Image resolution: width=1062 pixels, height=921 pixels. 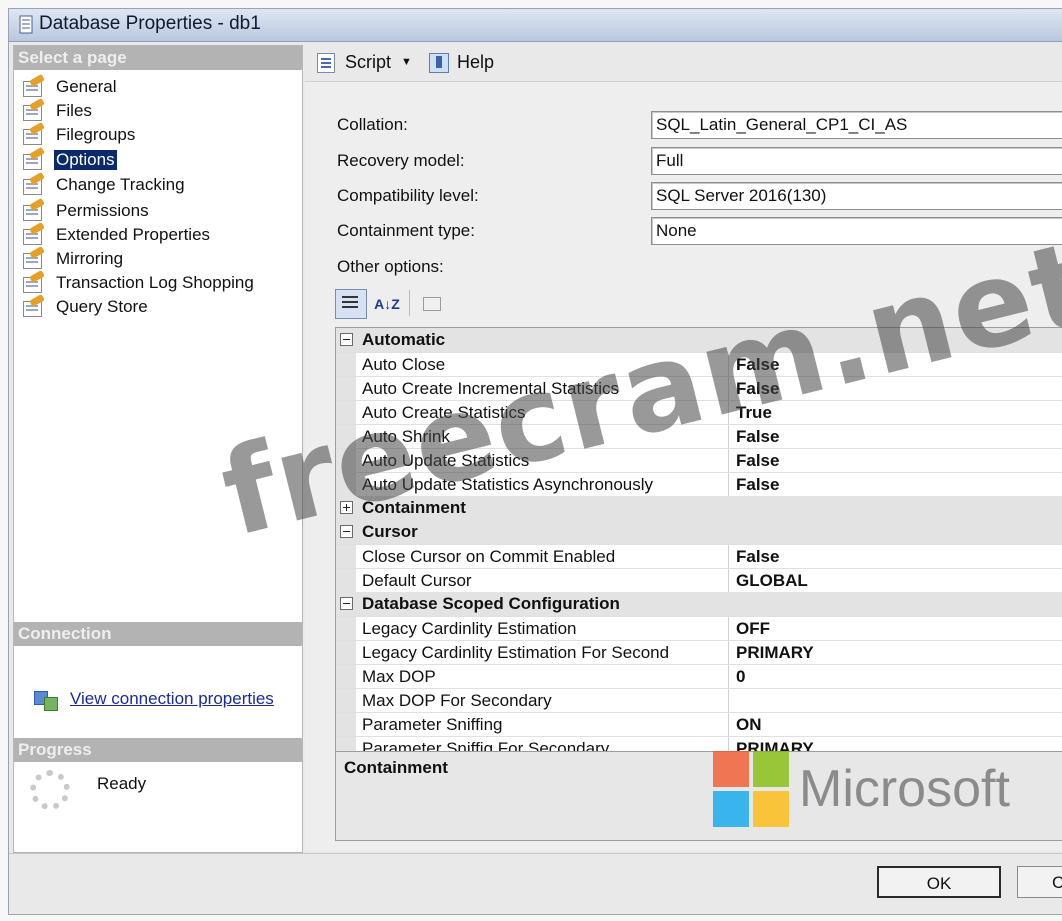 I want to click on property-row: Auto Close False, so click(x=699, y=364).